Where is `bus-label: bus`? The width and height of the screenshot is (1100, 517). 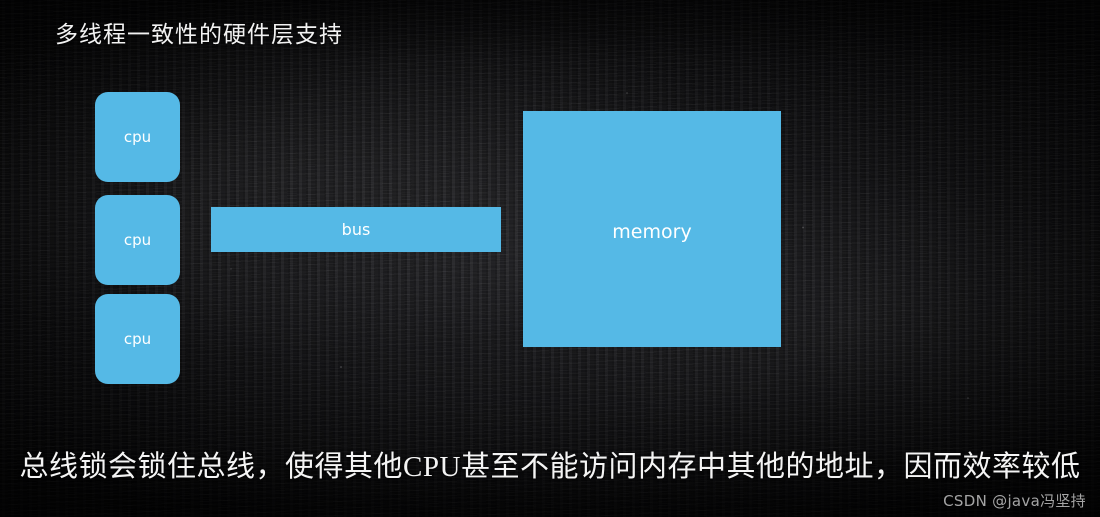
bus-label: bus is located at coordinates (356, 229).